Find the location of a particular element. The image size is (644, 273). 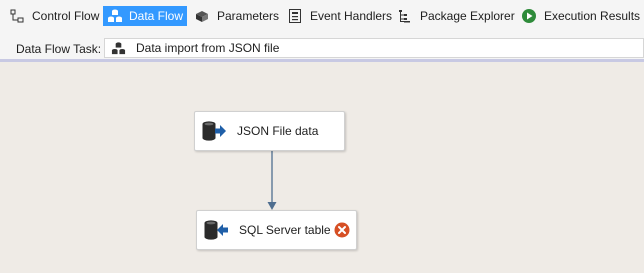

source-icon is located at coordinates (214, 131).